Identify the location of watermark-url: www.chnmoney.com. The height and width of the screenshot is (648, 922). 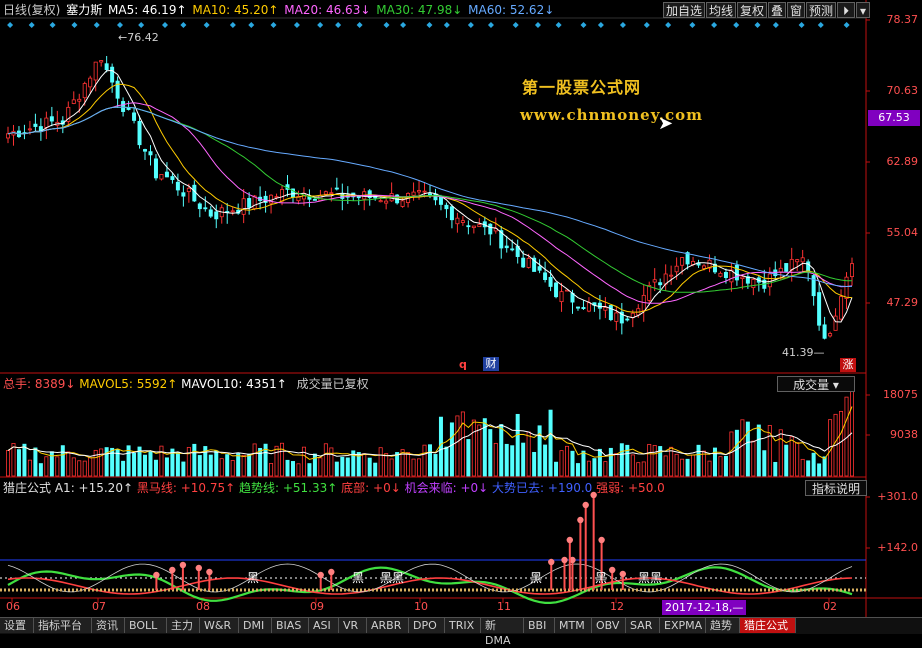
(611, 115).